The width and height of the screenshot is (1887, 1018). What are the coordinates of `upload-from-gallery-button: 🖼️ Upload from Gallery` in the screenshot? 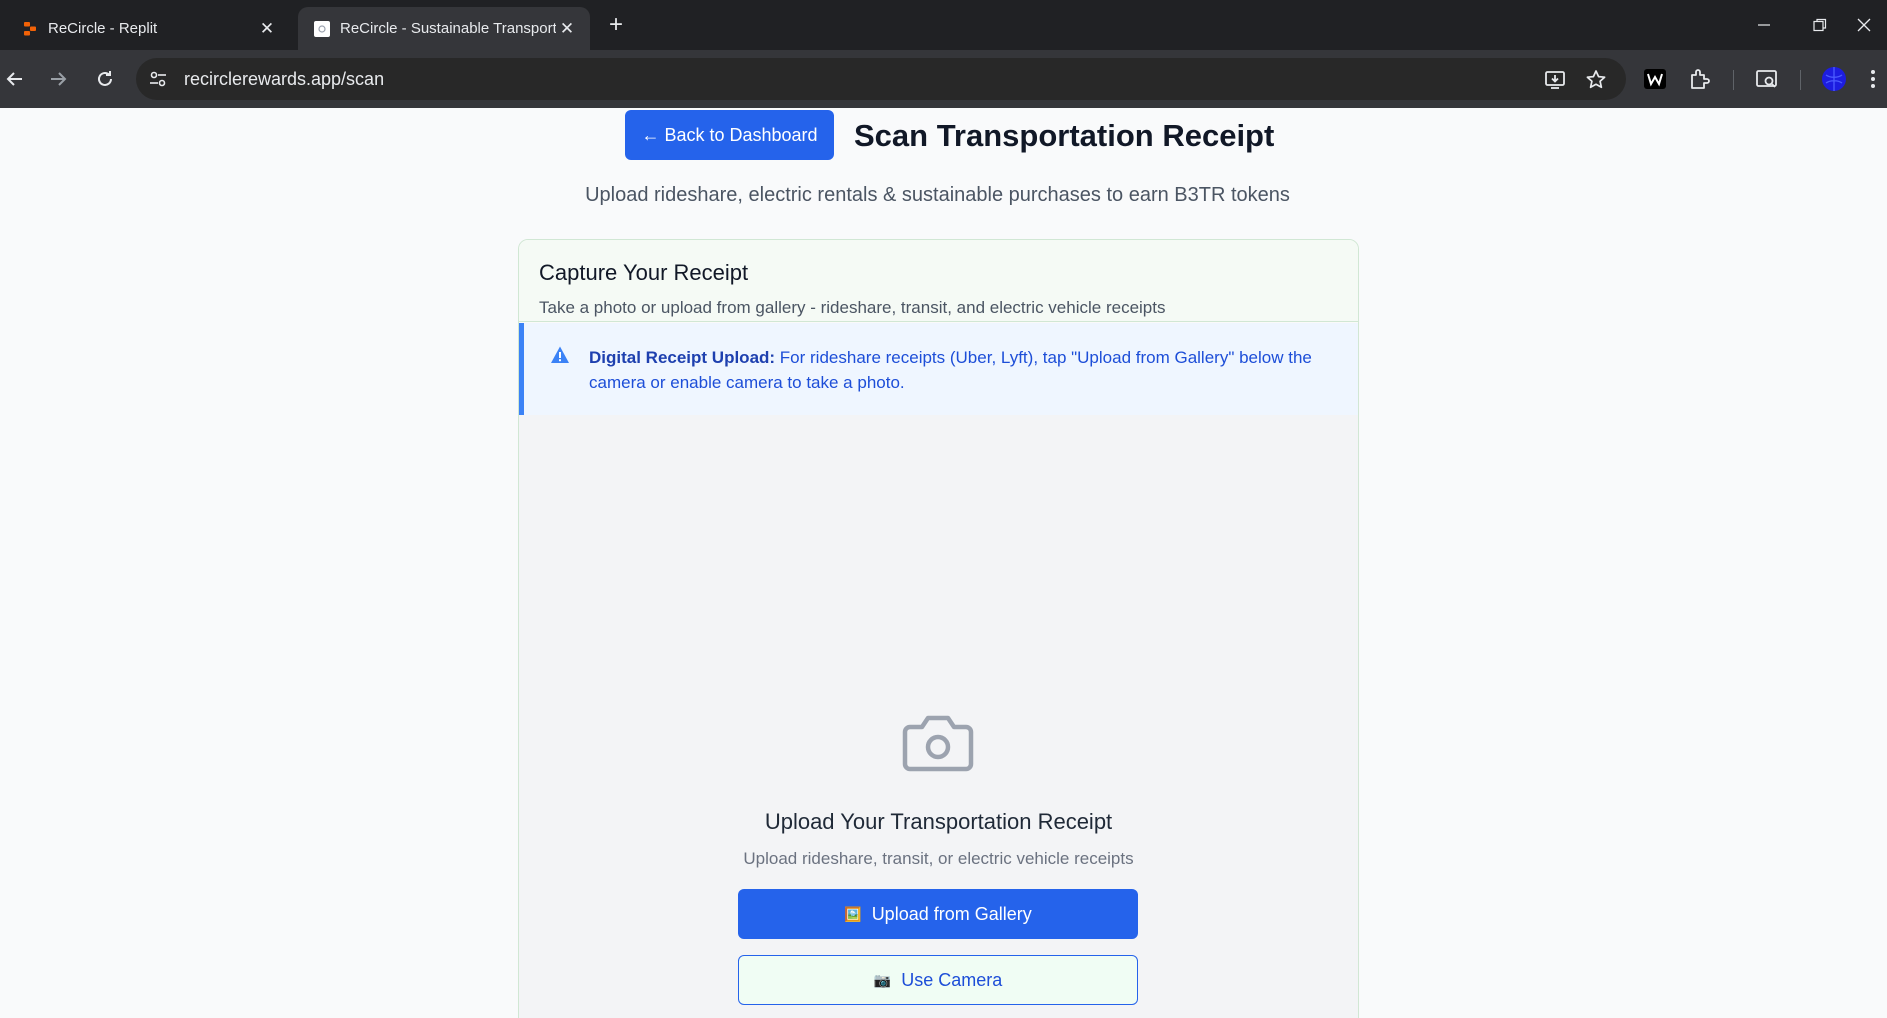 It's located at (938, 914).